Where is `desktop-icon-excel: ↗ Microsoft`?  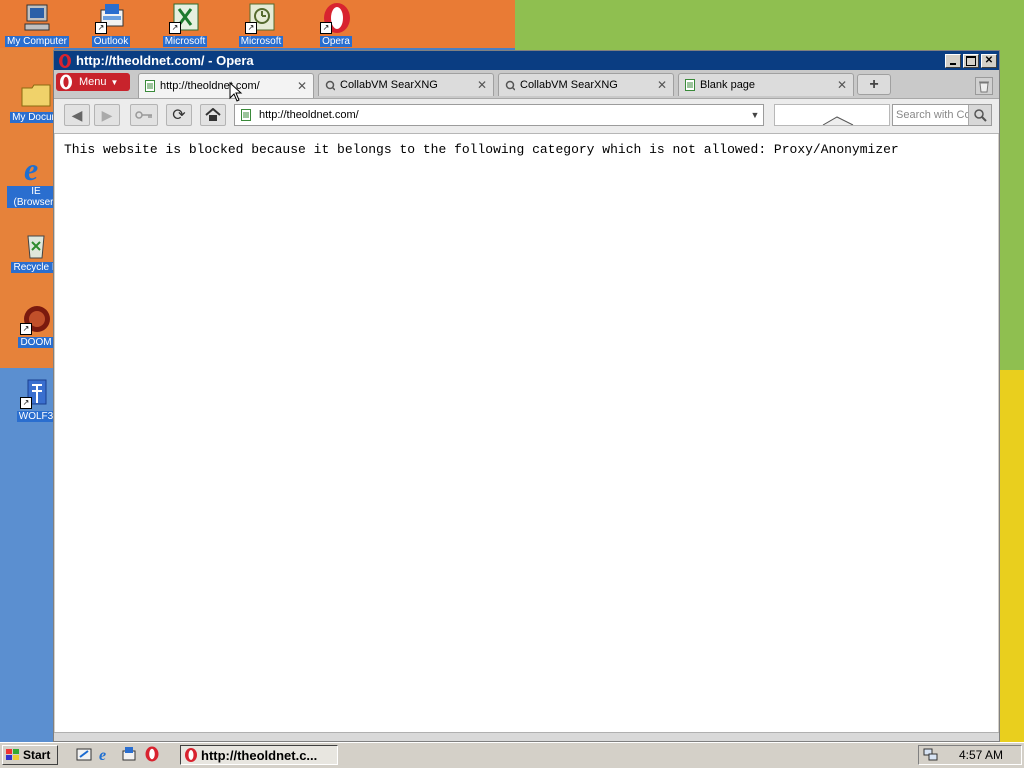
desktop-icon-excel: ↗ Microsoft is located at coordinates (185, 26).